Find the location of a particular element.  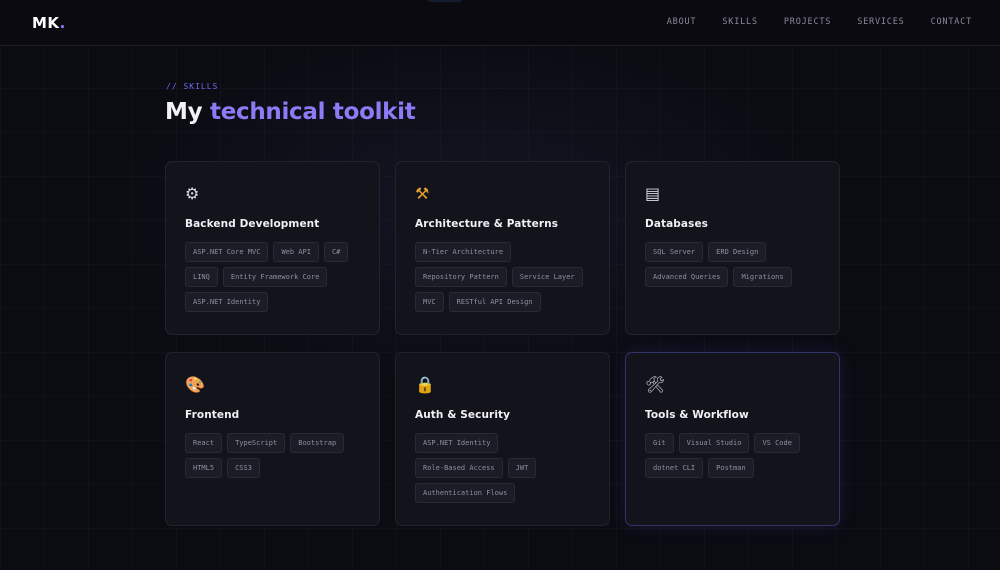

skill-tag: React is located at coordinates (204, 443).